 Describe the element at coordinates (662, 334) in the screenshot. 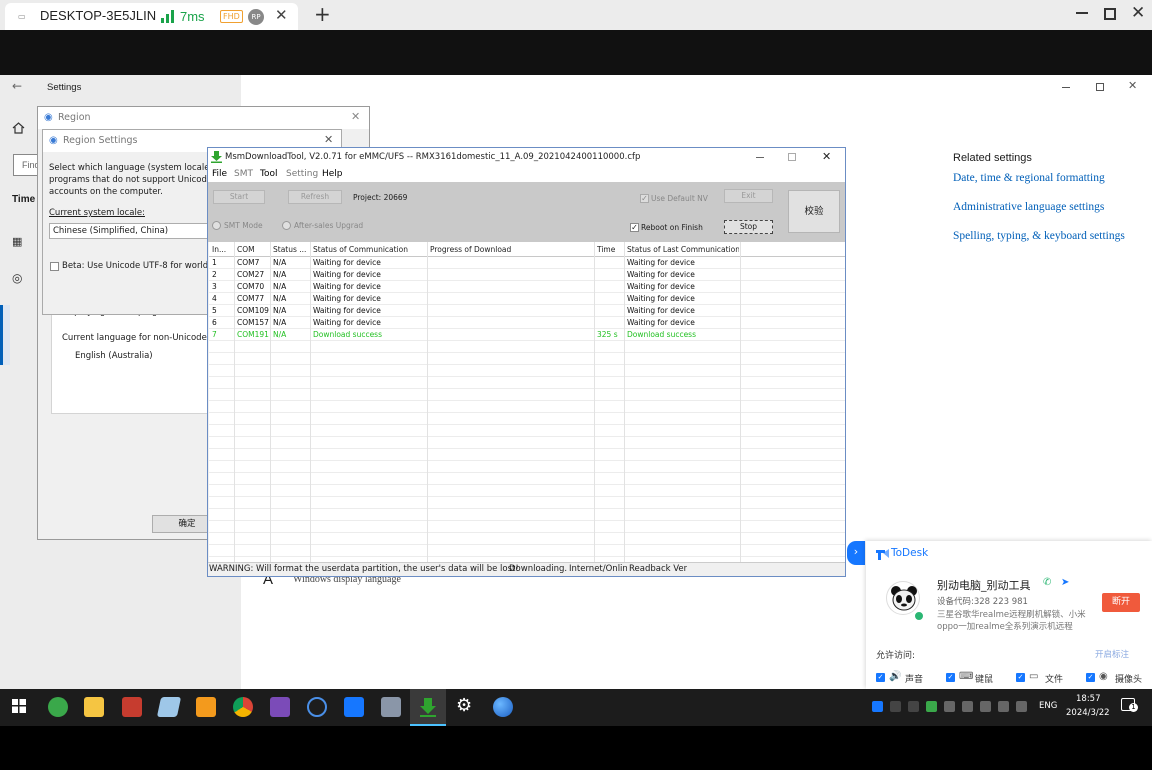

I see `device-cell-last: Download success` at that location.